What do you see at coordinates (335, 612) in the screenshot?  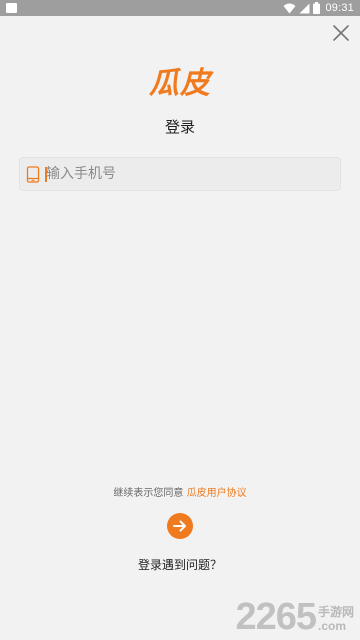 I see `watermark-site: 手游网` at bounding box center [335, 612].